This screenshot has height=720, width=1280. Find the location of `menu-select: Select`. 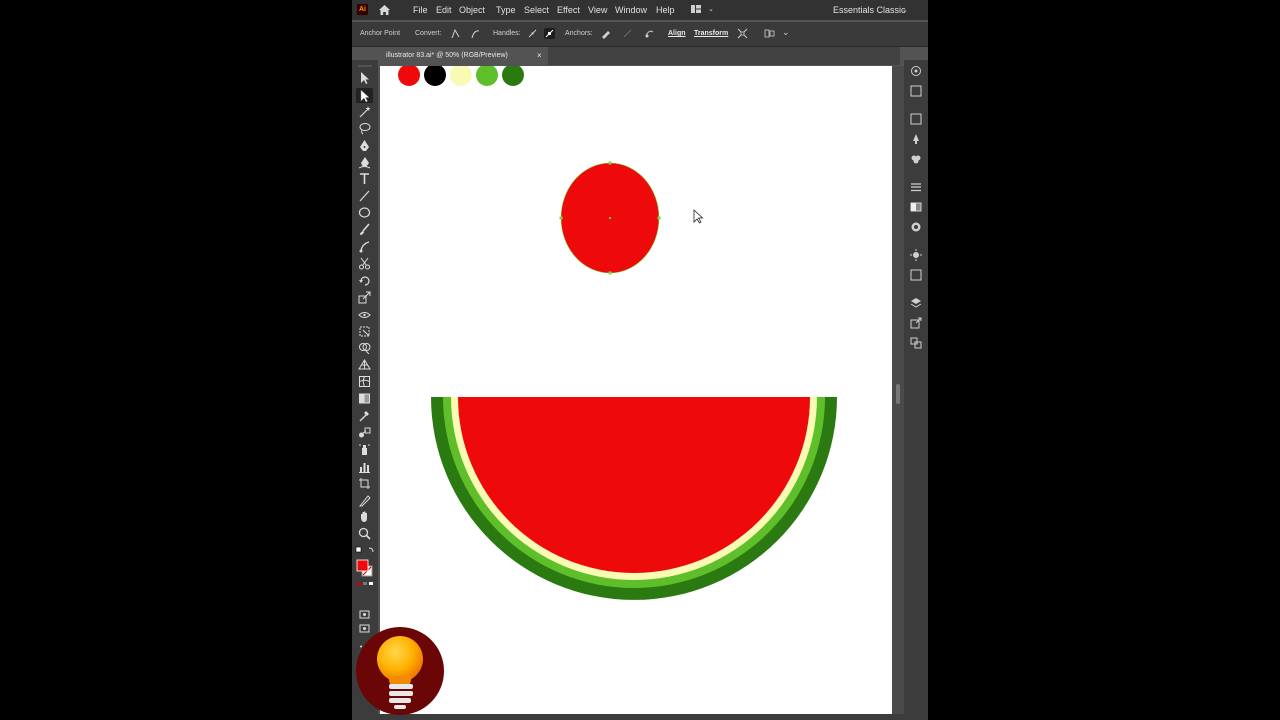

menu-select: Select is located at coordinates (536, 10).